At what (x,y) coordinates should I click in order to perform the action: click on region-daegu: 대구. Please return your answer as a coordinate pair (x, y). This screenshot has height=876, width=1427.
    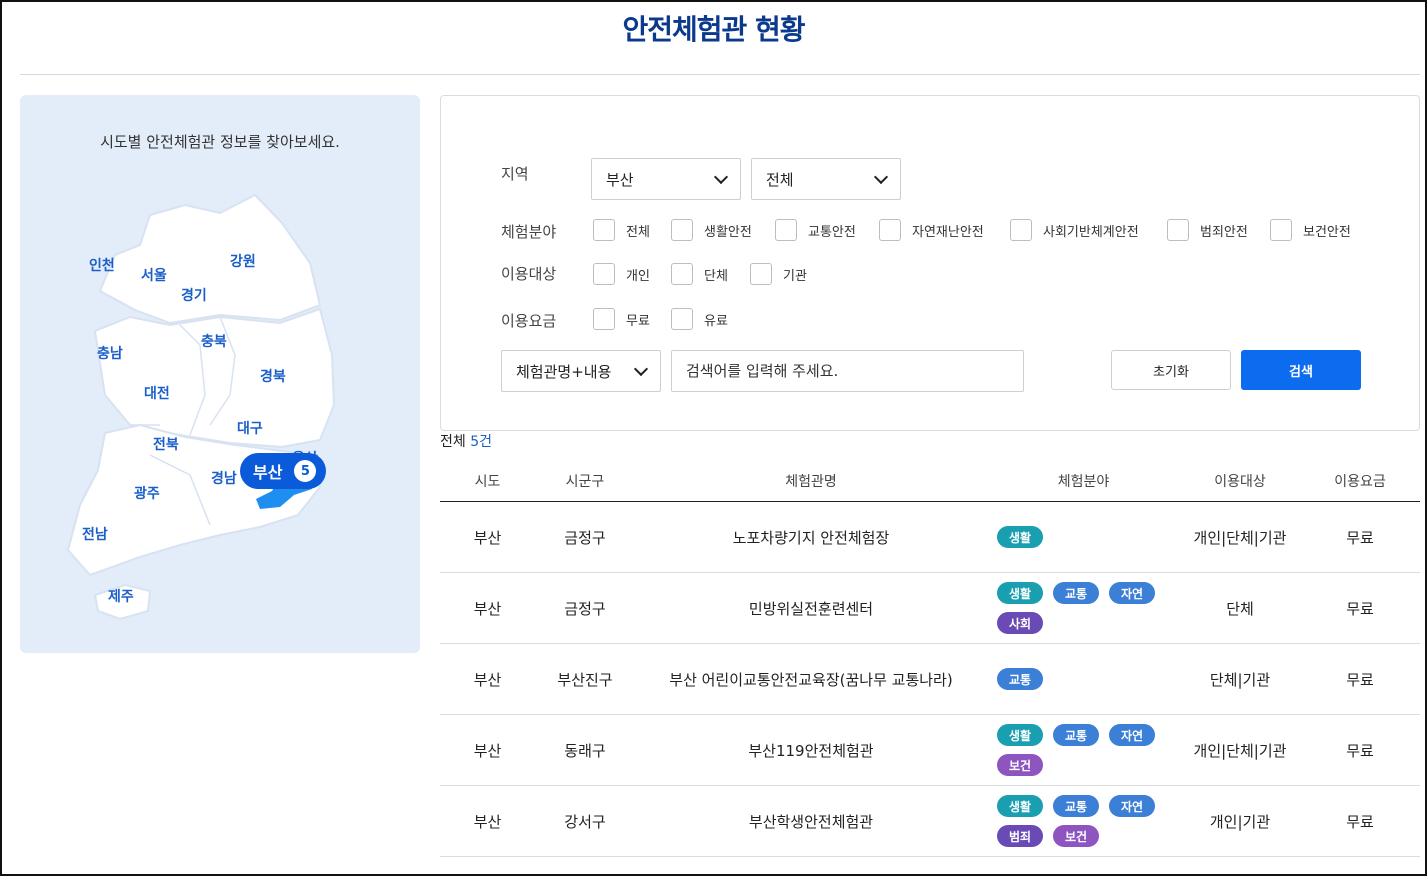
    Looking at the image, I should click on (250, 428).